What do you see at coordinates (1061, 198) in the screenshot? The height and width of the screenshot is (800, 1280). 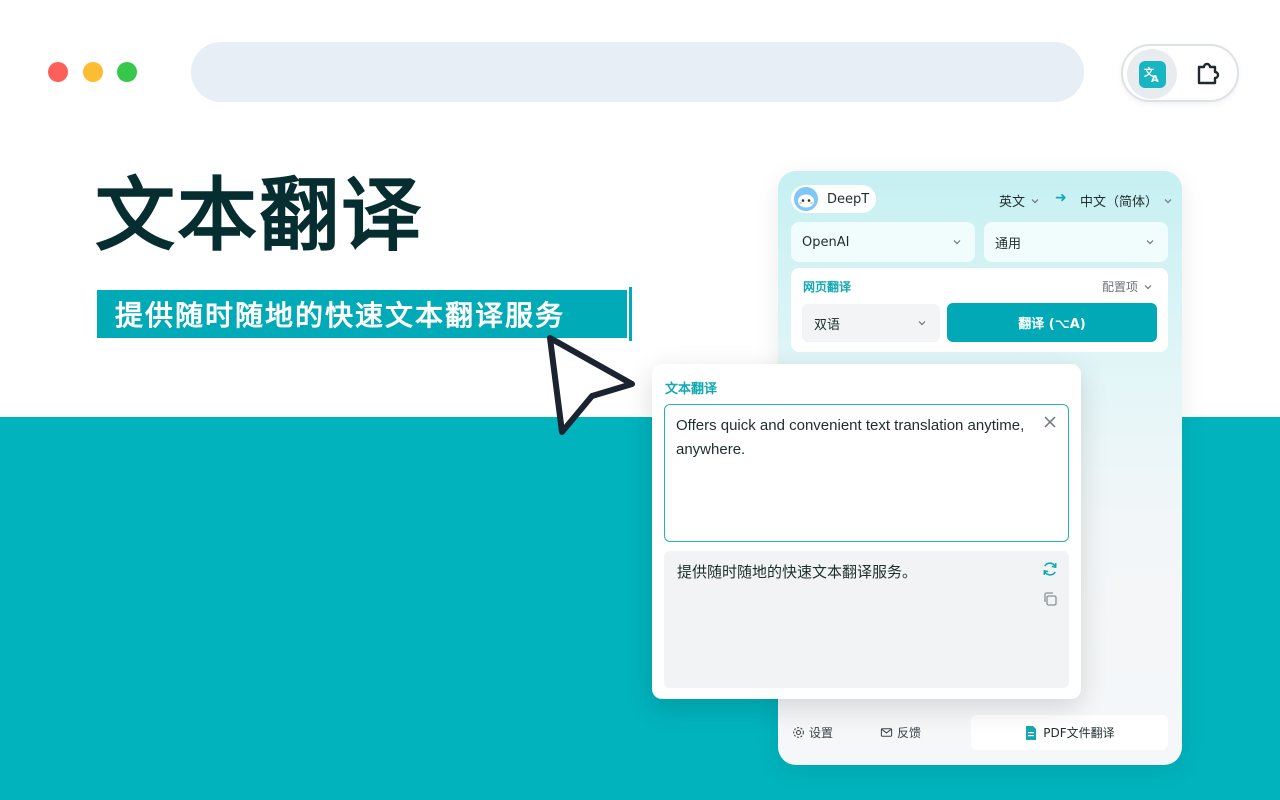 I see `language-arrow-icon: ➜` at bounding box center [1061, 198].